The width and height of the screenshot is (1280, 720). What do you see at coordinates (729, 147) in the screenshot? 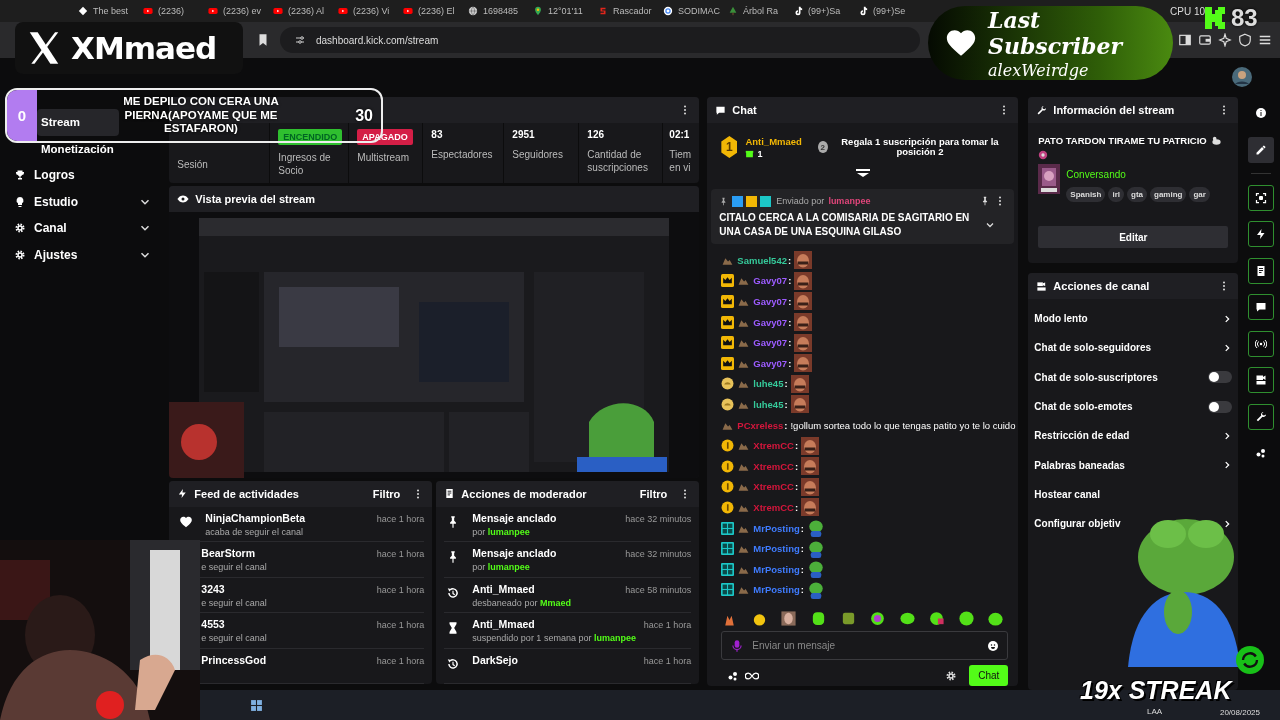
I see `rank-badge: 1` at bounding box center [729, 147].